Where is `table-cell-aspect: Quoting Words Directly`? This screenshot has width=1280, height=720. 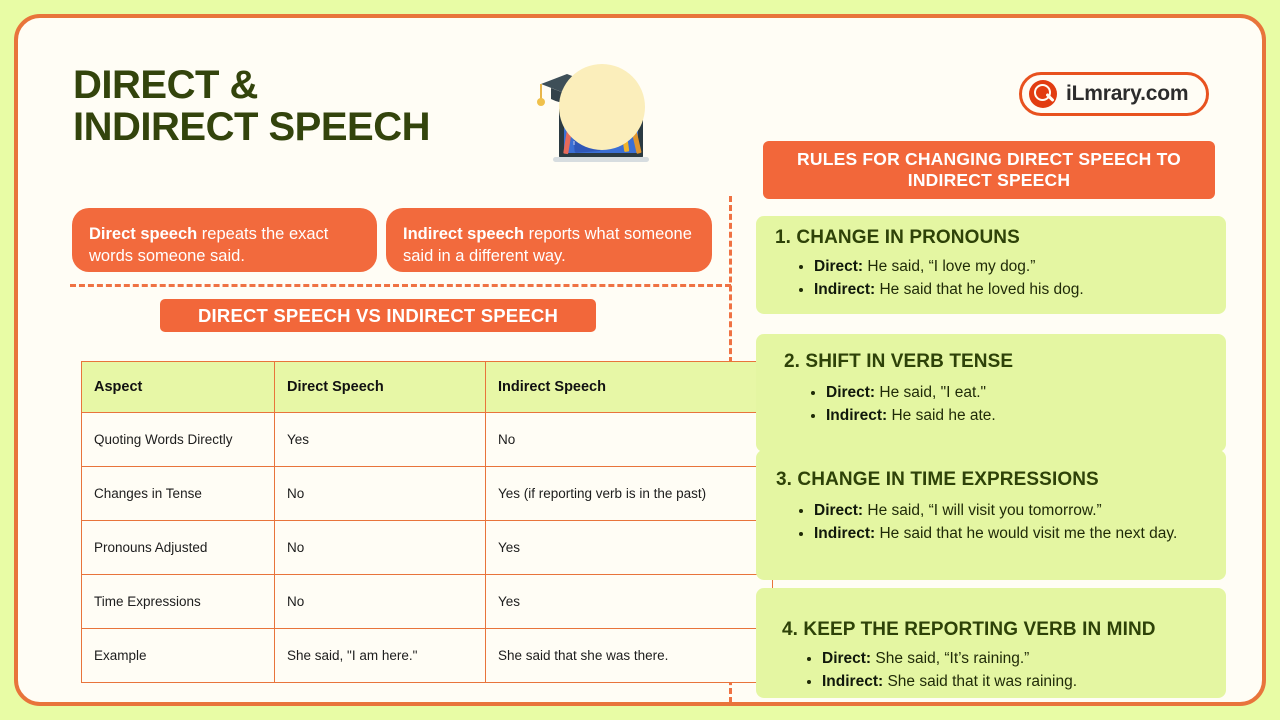 table-cell-aspect: Quoting Words Directly is located at coordinates (178, 439).